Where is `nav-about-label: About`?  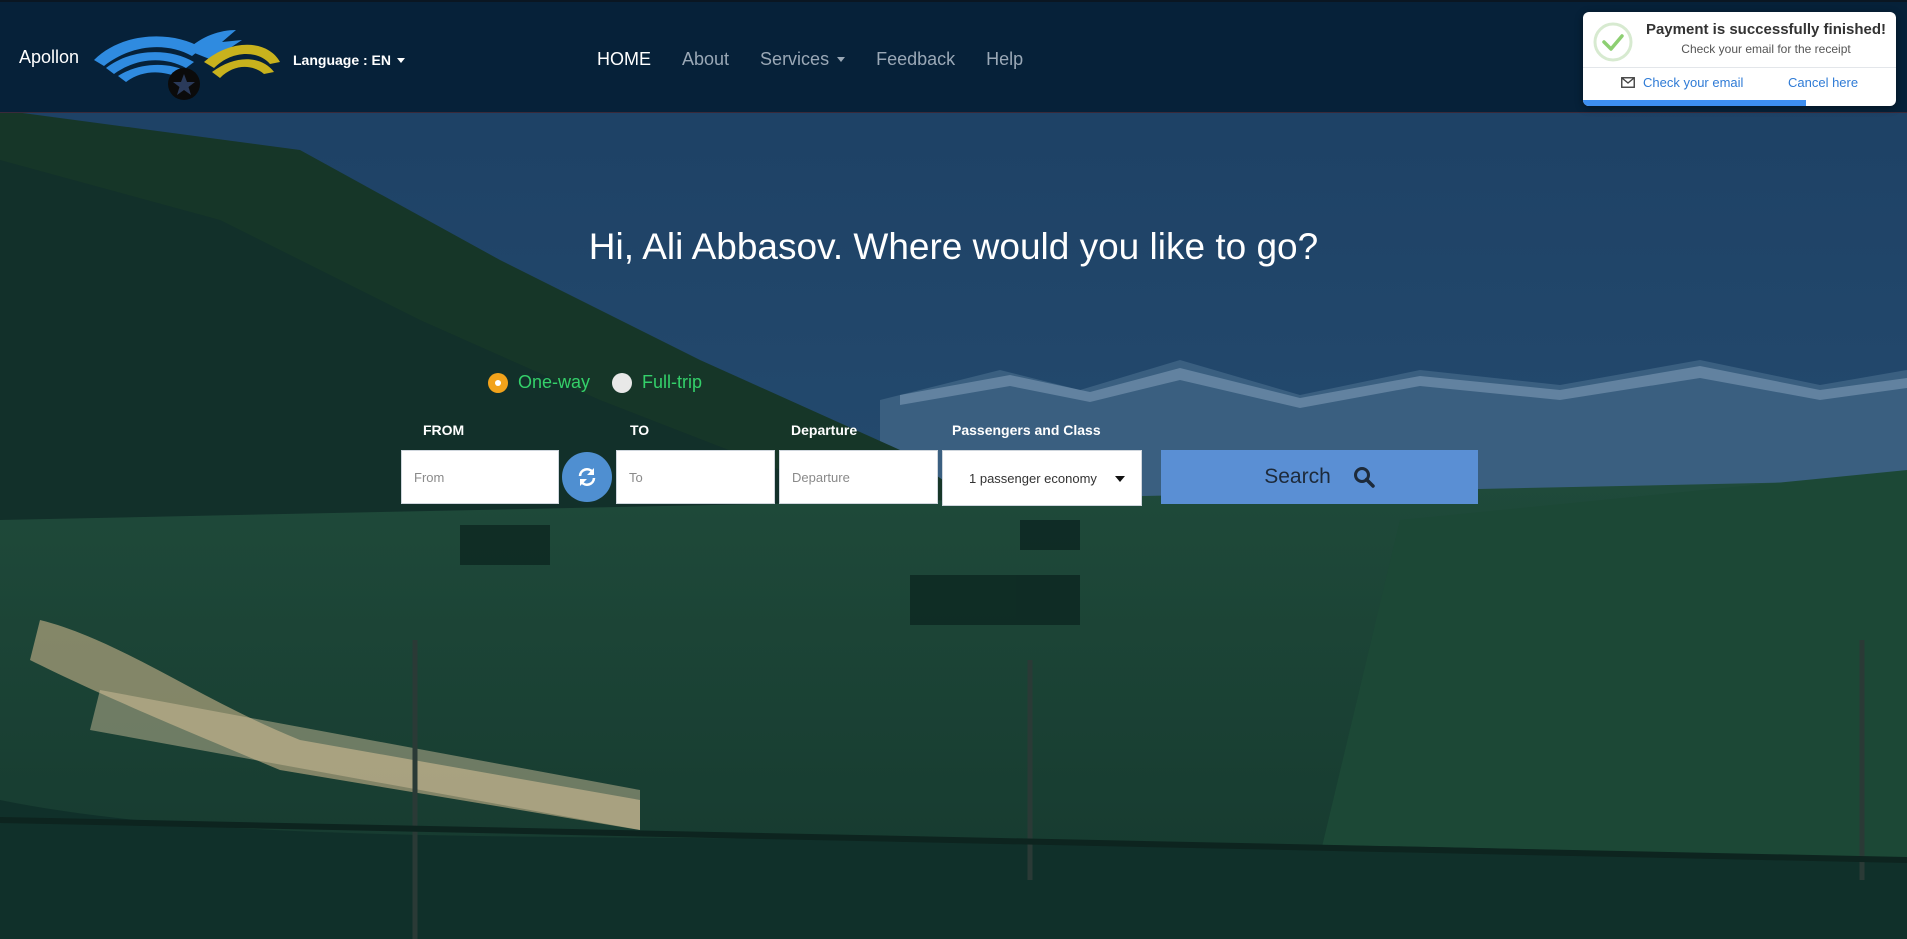 nav-about-label: About is located at coordinates (706, 59).